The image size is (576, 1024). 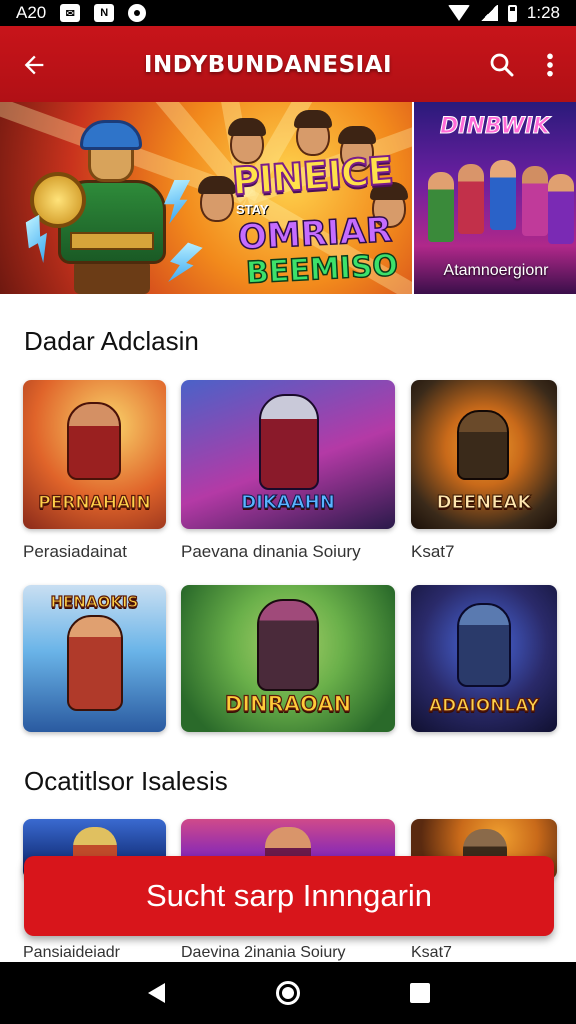 I want to click on game-card-logo: ADAIONLAY, so click(x=484, y=705).